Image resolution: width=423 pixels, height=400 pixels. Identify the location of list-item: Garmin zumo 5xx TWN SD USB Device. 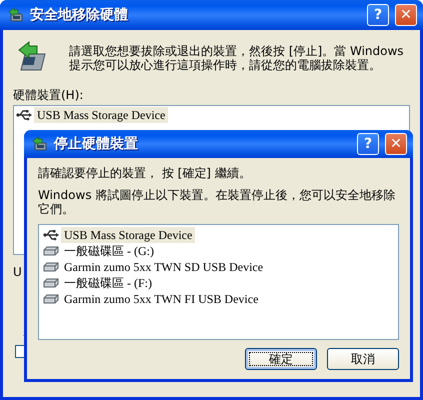
(218, 267).